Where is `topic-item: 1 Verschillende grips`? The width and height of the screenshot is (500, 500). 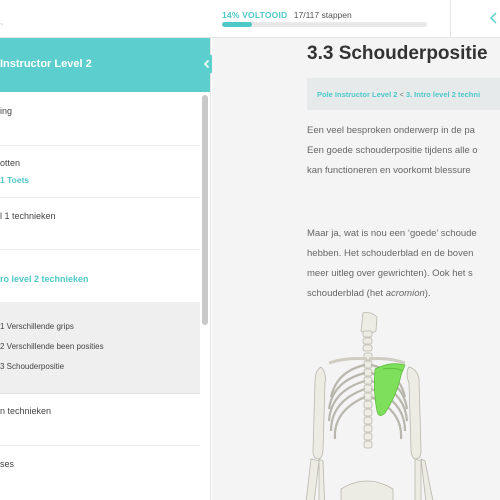 topic-item: 1 Verschillende grips is located at coordinates (37, 326).